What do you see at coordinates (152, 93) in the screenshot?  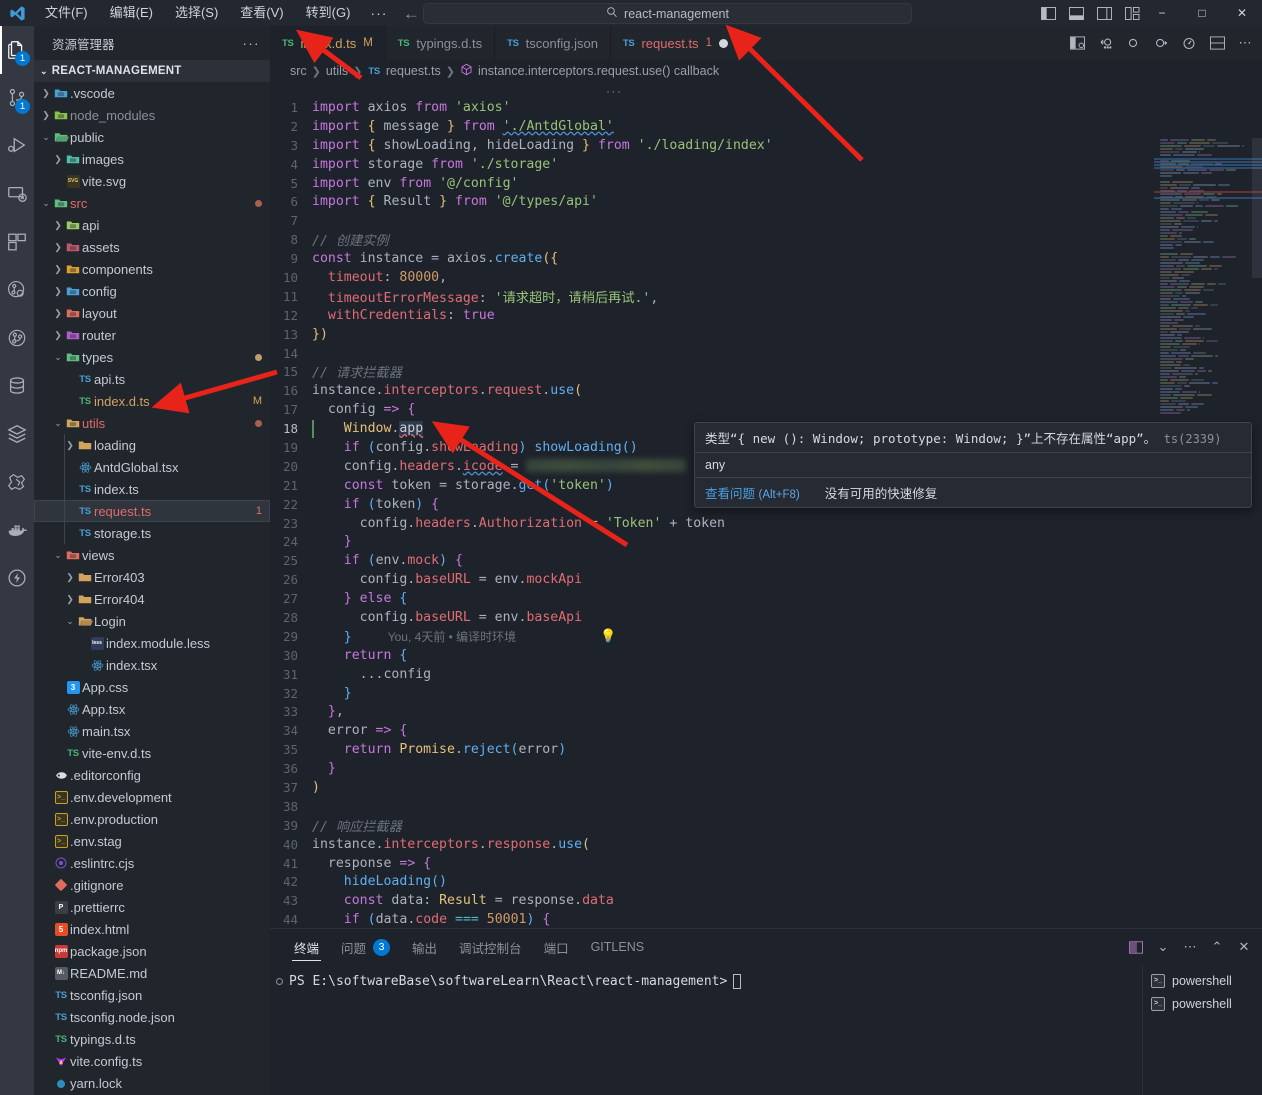 I see `tree-item--vscode: ❯ .vscode` at bounding box center [152, 93].